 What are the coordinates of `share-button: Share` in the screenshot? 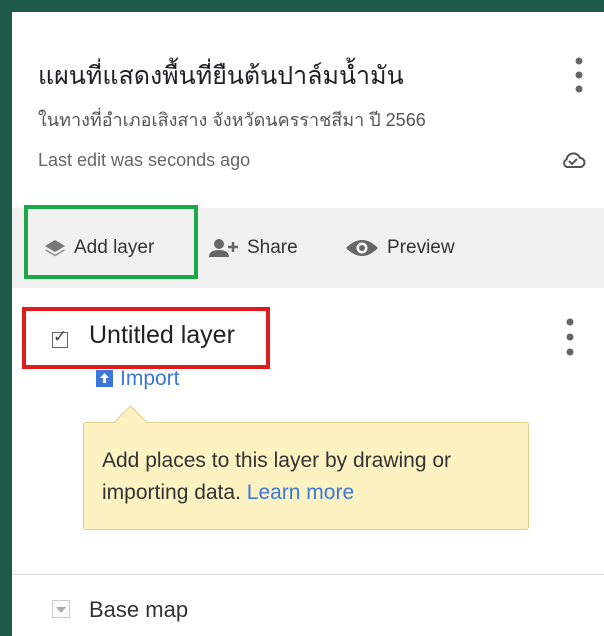 It's located at (253, 248).